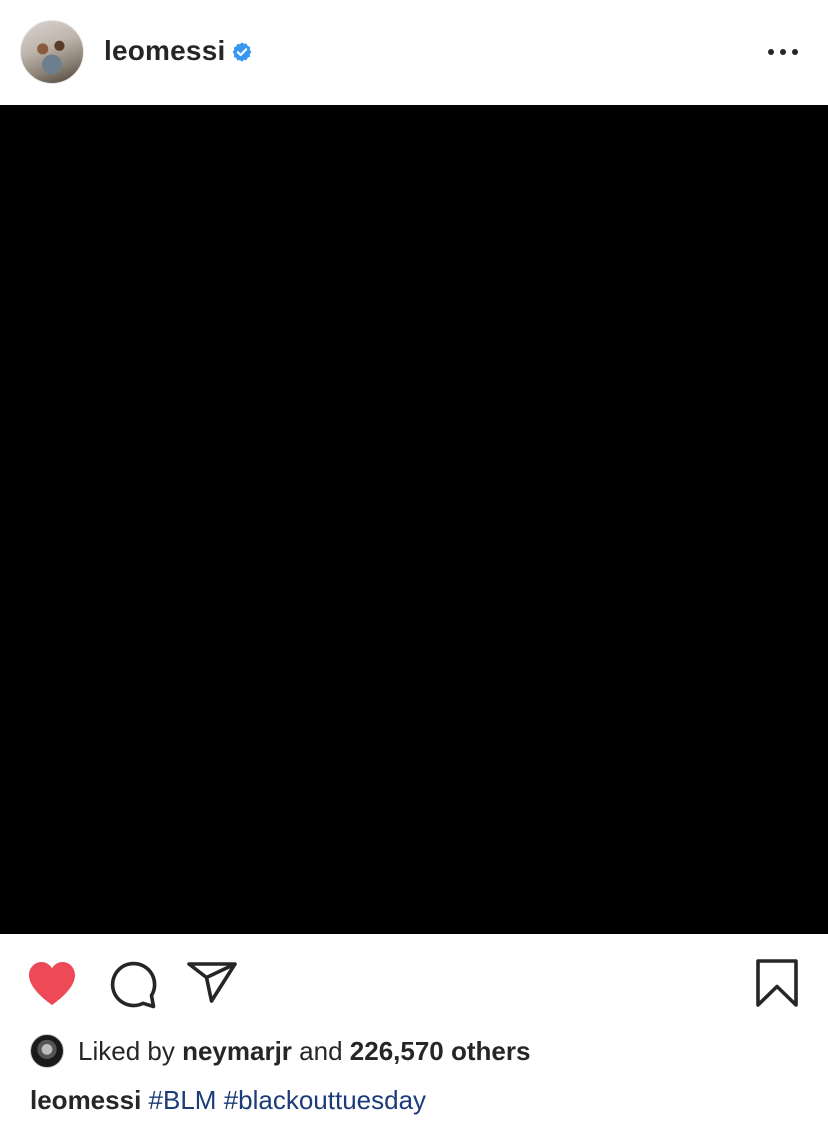 The image size is (828, 1134). I want to click on likes-summary: Liked by neymarjr and 226,570 others, so click(420, 1051).